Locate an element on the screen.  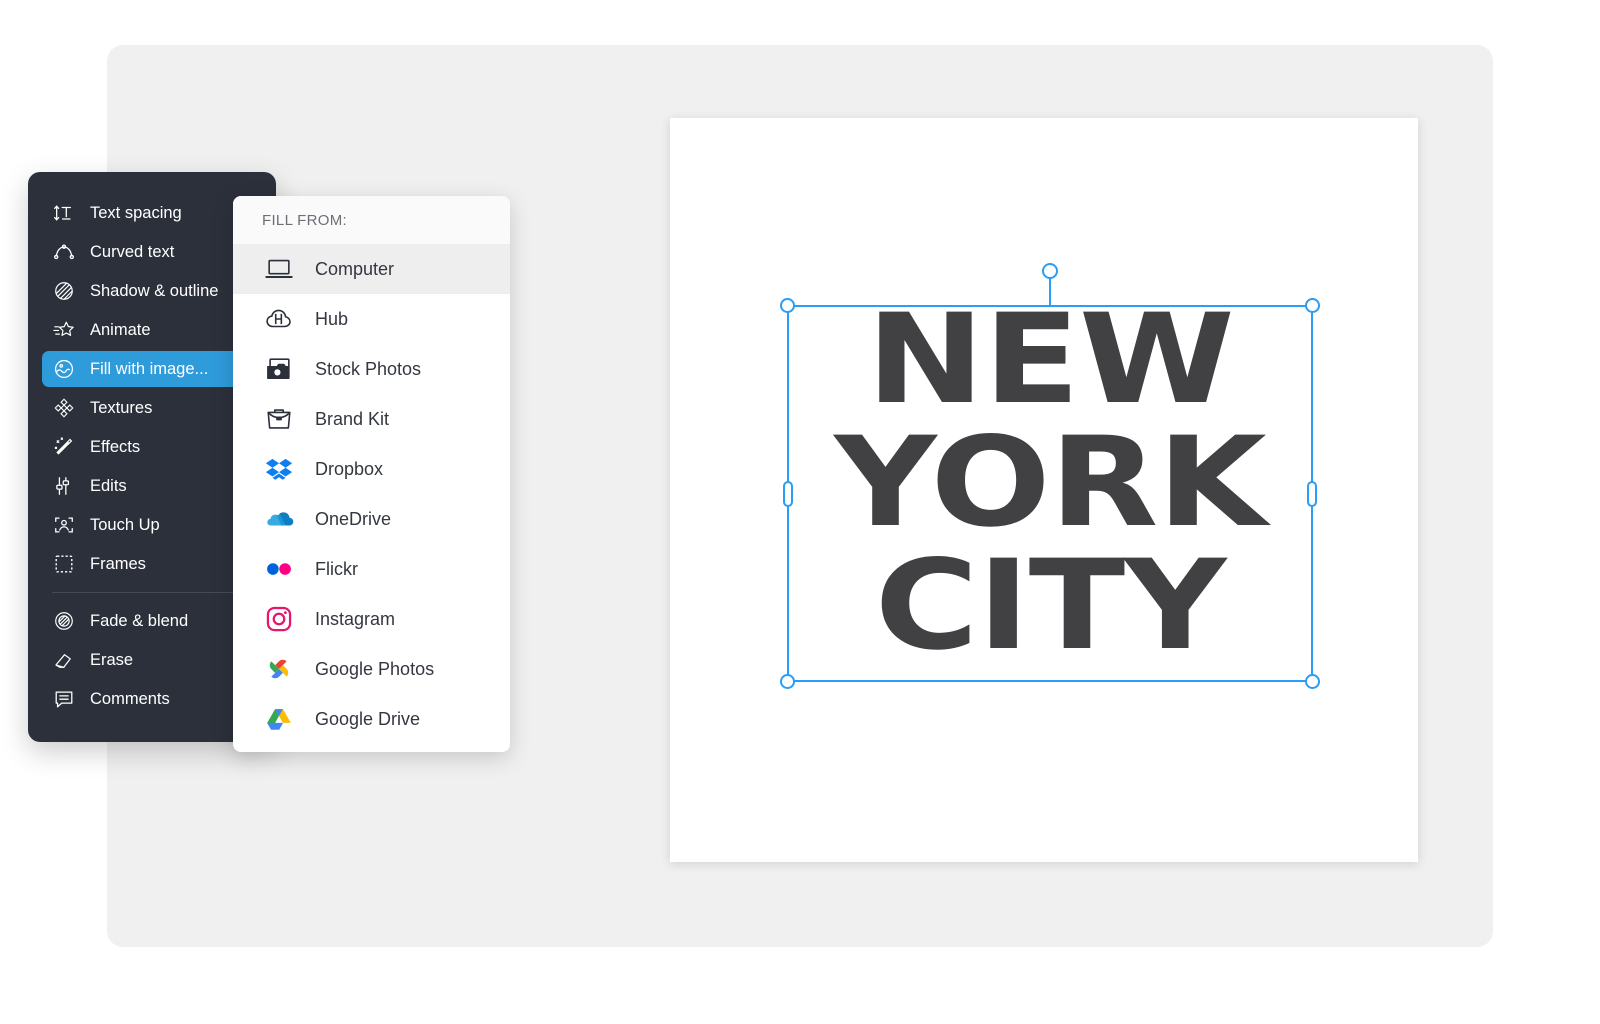
tool-item-label: Text spacing is located at coordinates (136, 212).